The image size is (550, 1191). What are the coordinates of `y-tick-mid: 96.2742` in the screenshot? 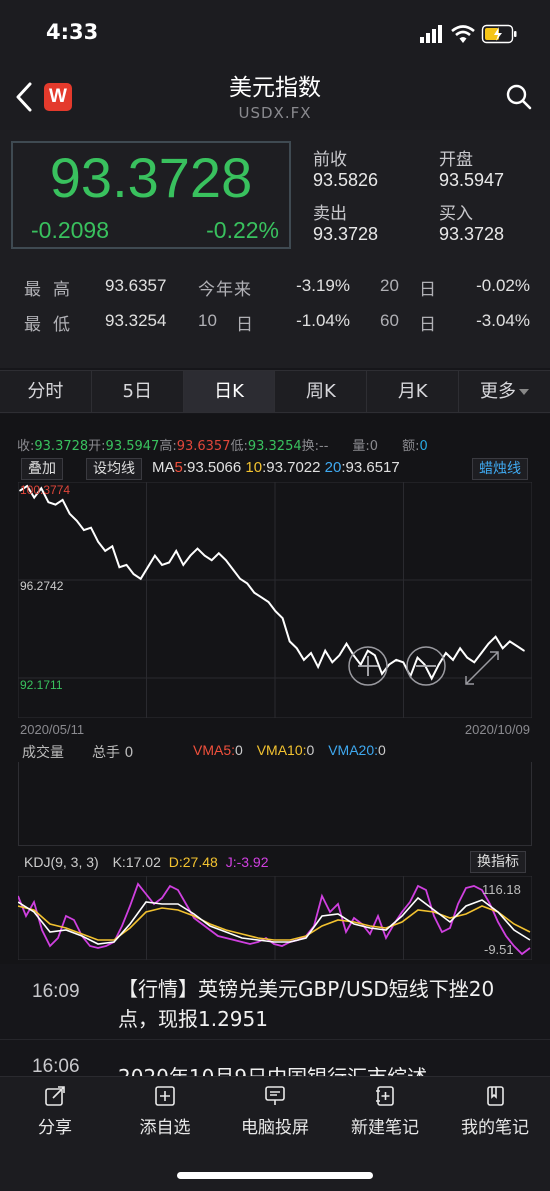 It's located at (42, 586).